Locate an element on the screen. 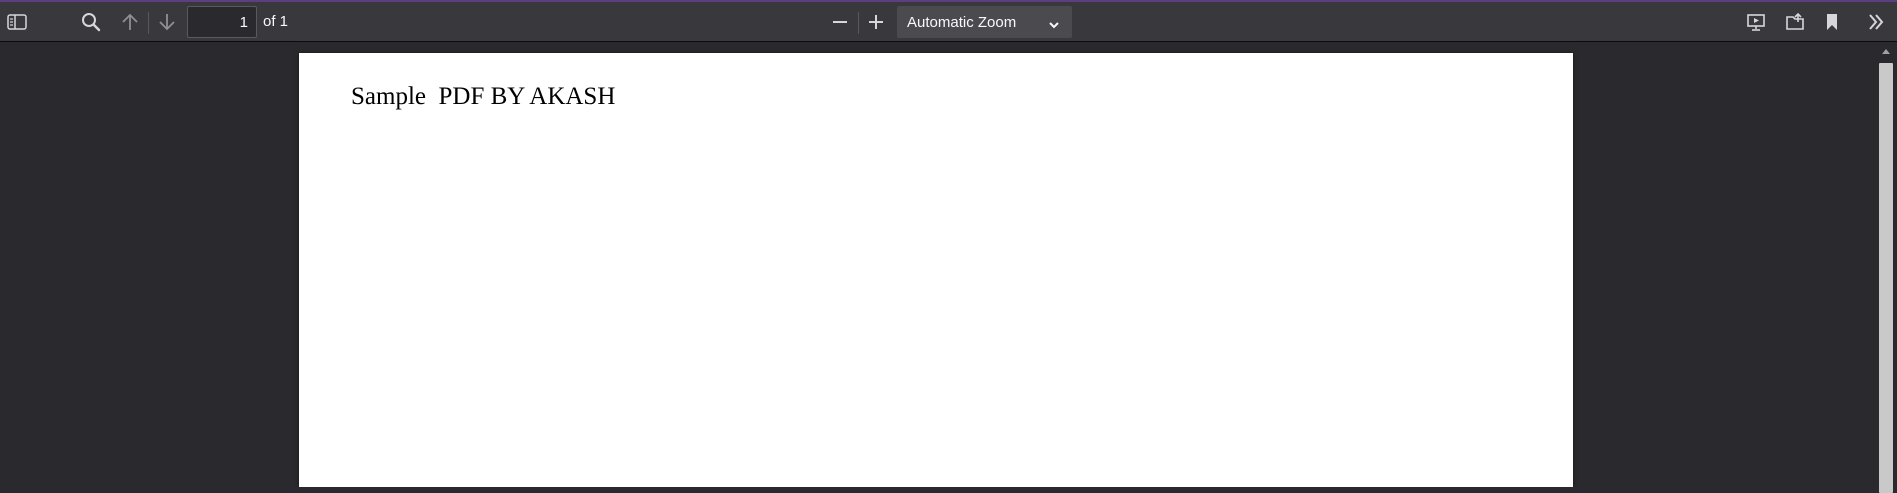 This screenshot has height=493, width=1897. open-file-button is located at coordinates (1795, 22).